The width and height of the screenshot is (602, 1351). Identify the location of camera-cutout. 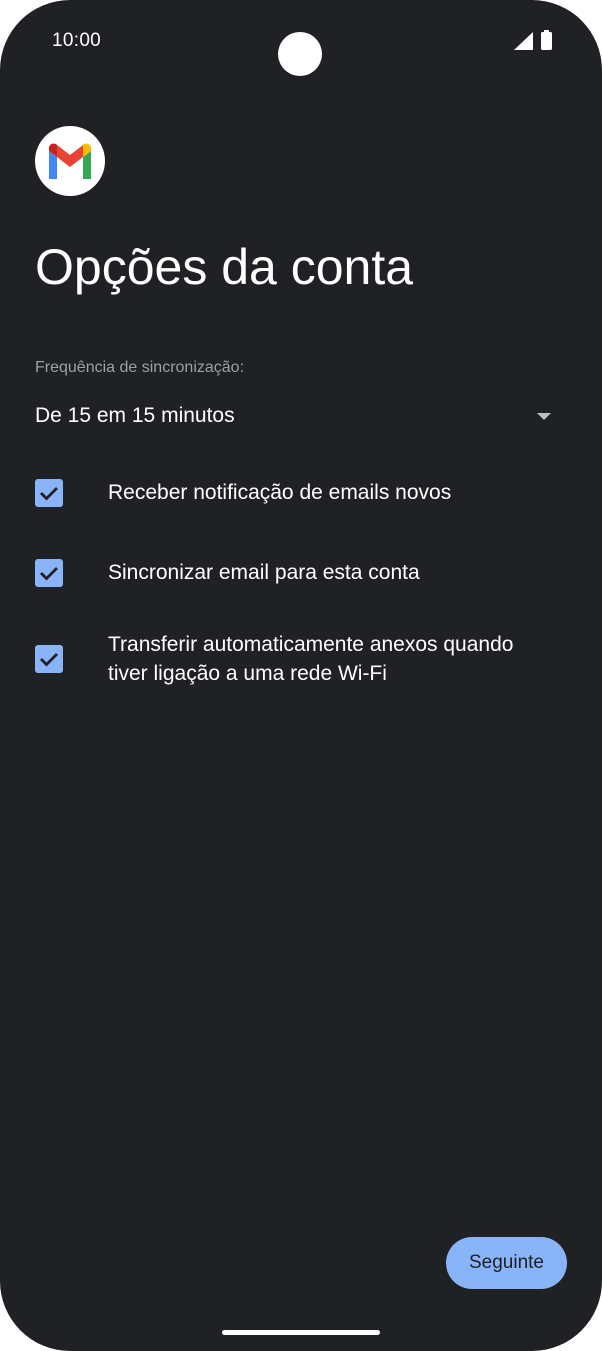
(300, 54).